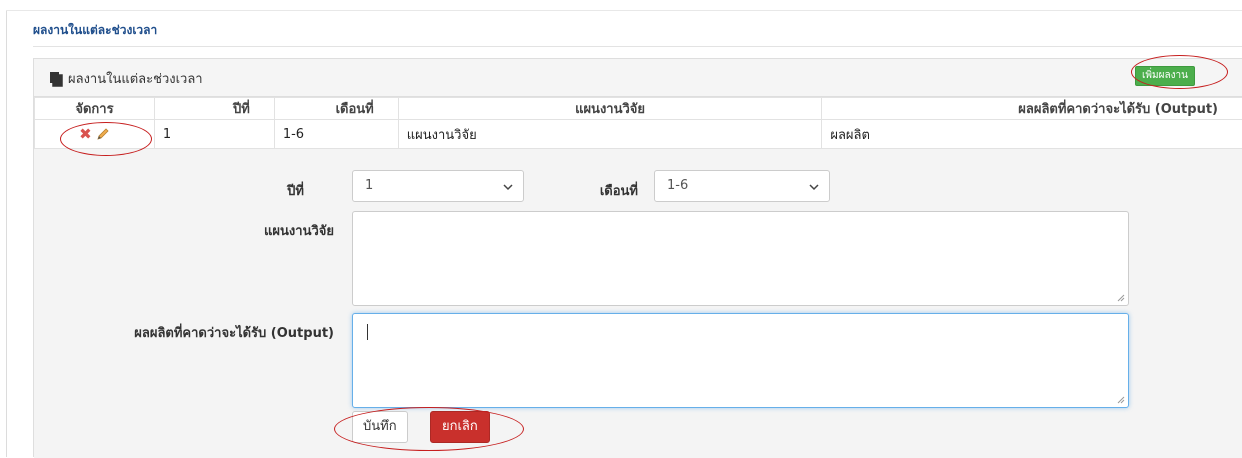 This screenshot has height=458, width=1242. I want to click on cell-year: 1, so click(214, 134).